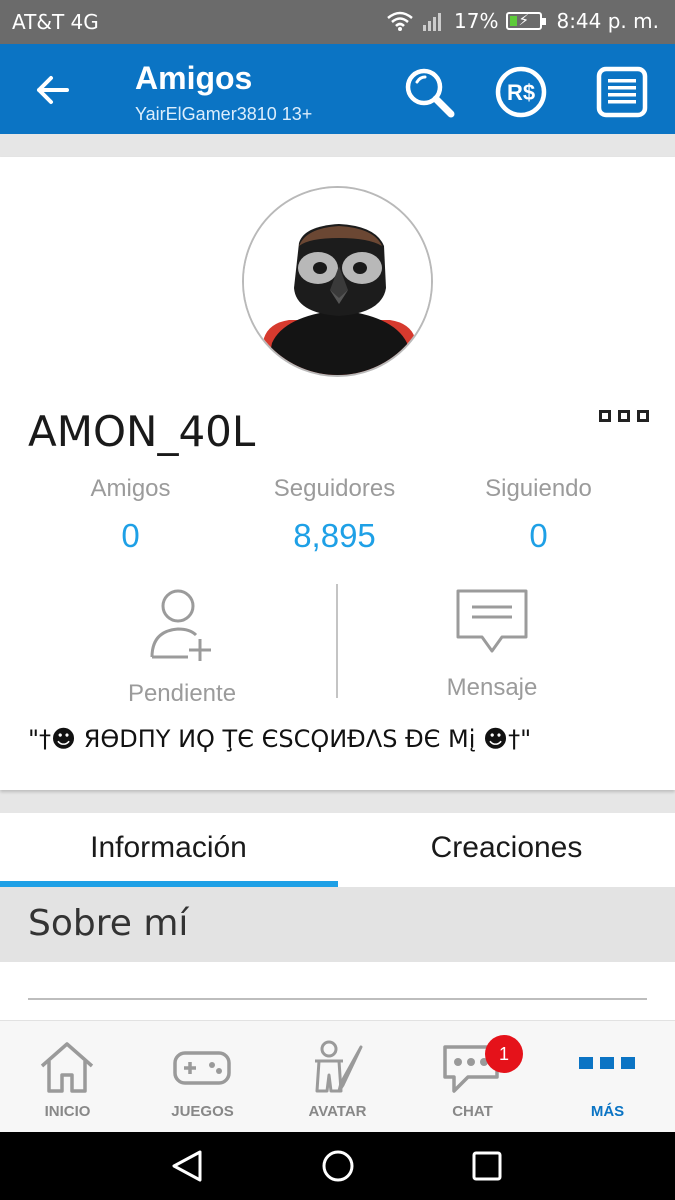 This screenshot has height=1200, width=675. Describe the element at coordinates (180, 625) in the screenshot. I see `add-friend-icon` at that location.